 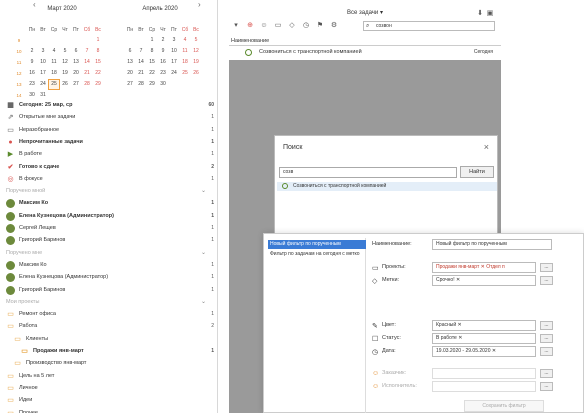 I want to click on customer-field, so click(x=484, y=373).